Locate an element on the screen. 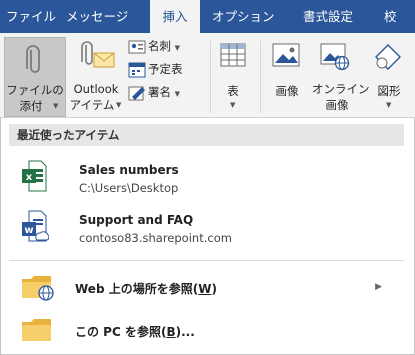 This screenshot has width=415, height=355. browse-web-locations: Web 上の場所を参照(W) ▶ is located at coordinates (206, 288).